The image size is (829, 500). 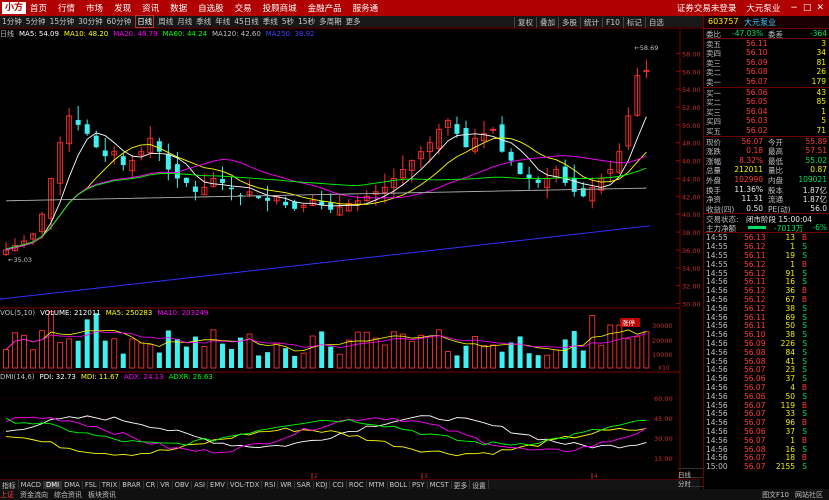 I want to click on indicator-tab-6: BRAR, so click(x=132, y=484).